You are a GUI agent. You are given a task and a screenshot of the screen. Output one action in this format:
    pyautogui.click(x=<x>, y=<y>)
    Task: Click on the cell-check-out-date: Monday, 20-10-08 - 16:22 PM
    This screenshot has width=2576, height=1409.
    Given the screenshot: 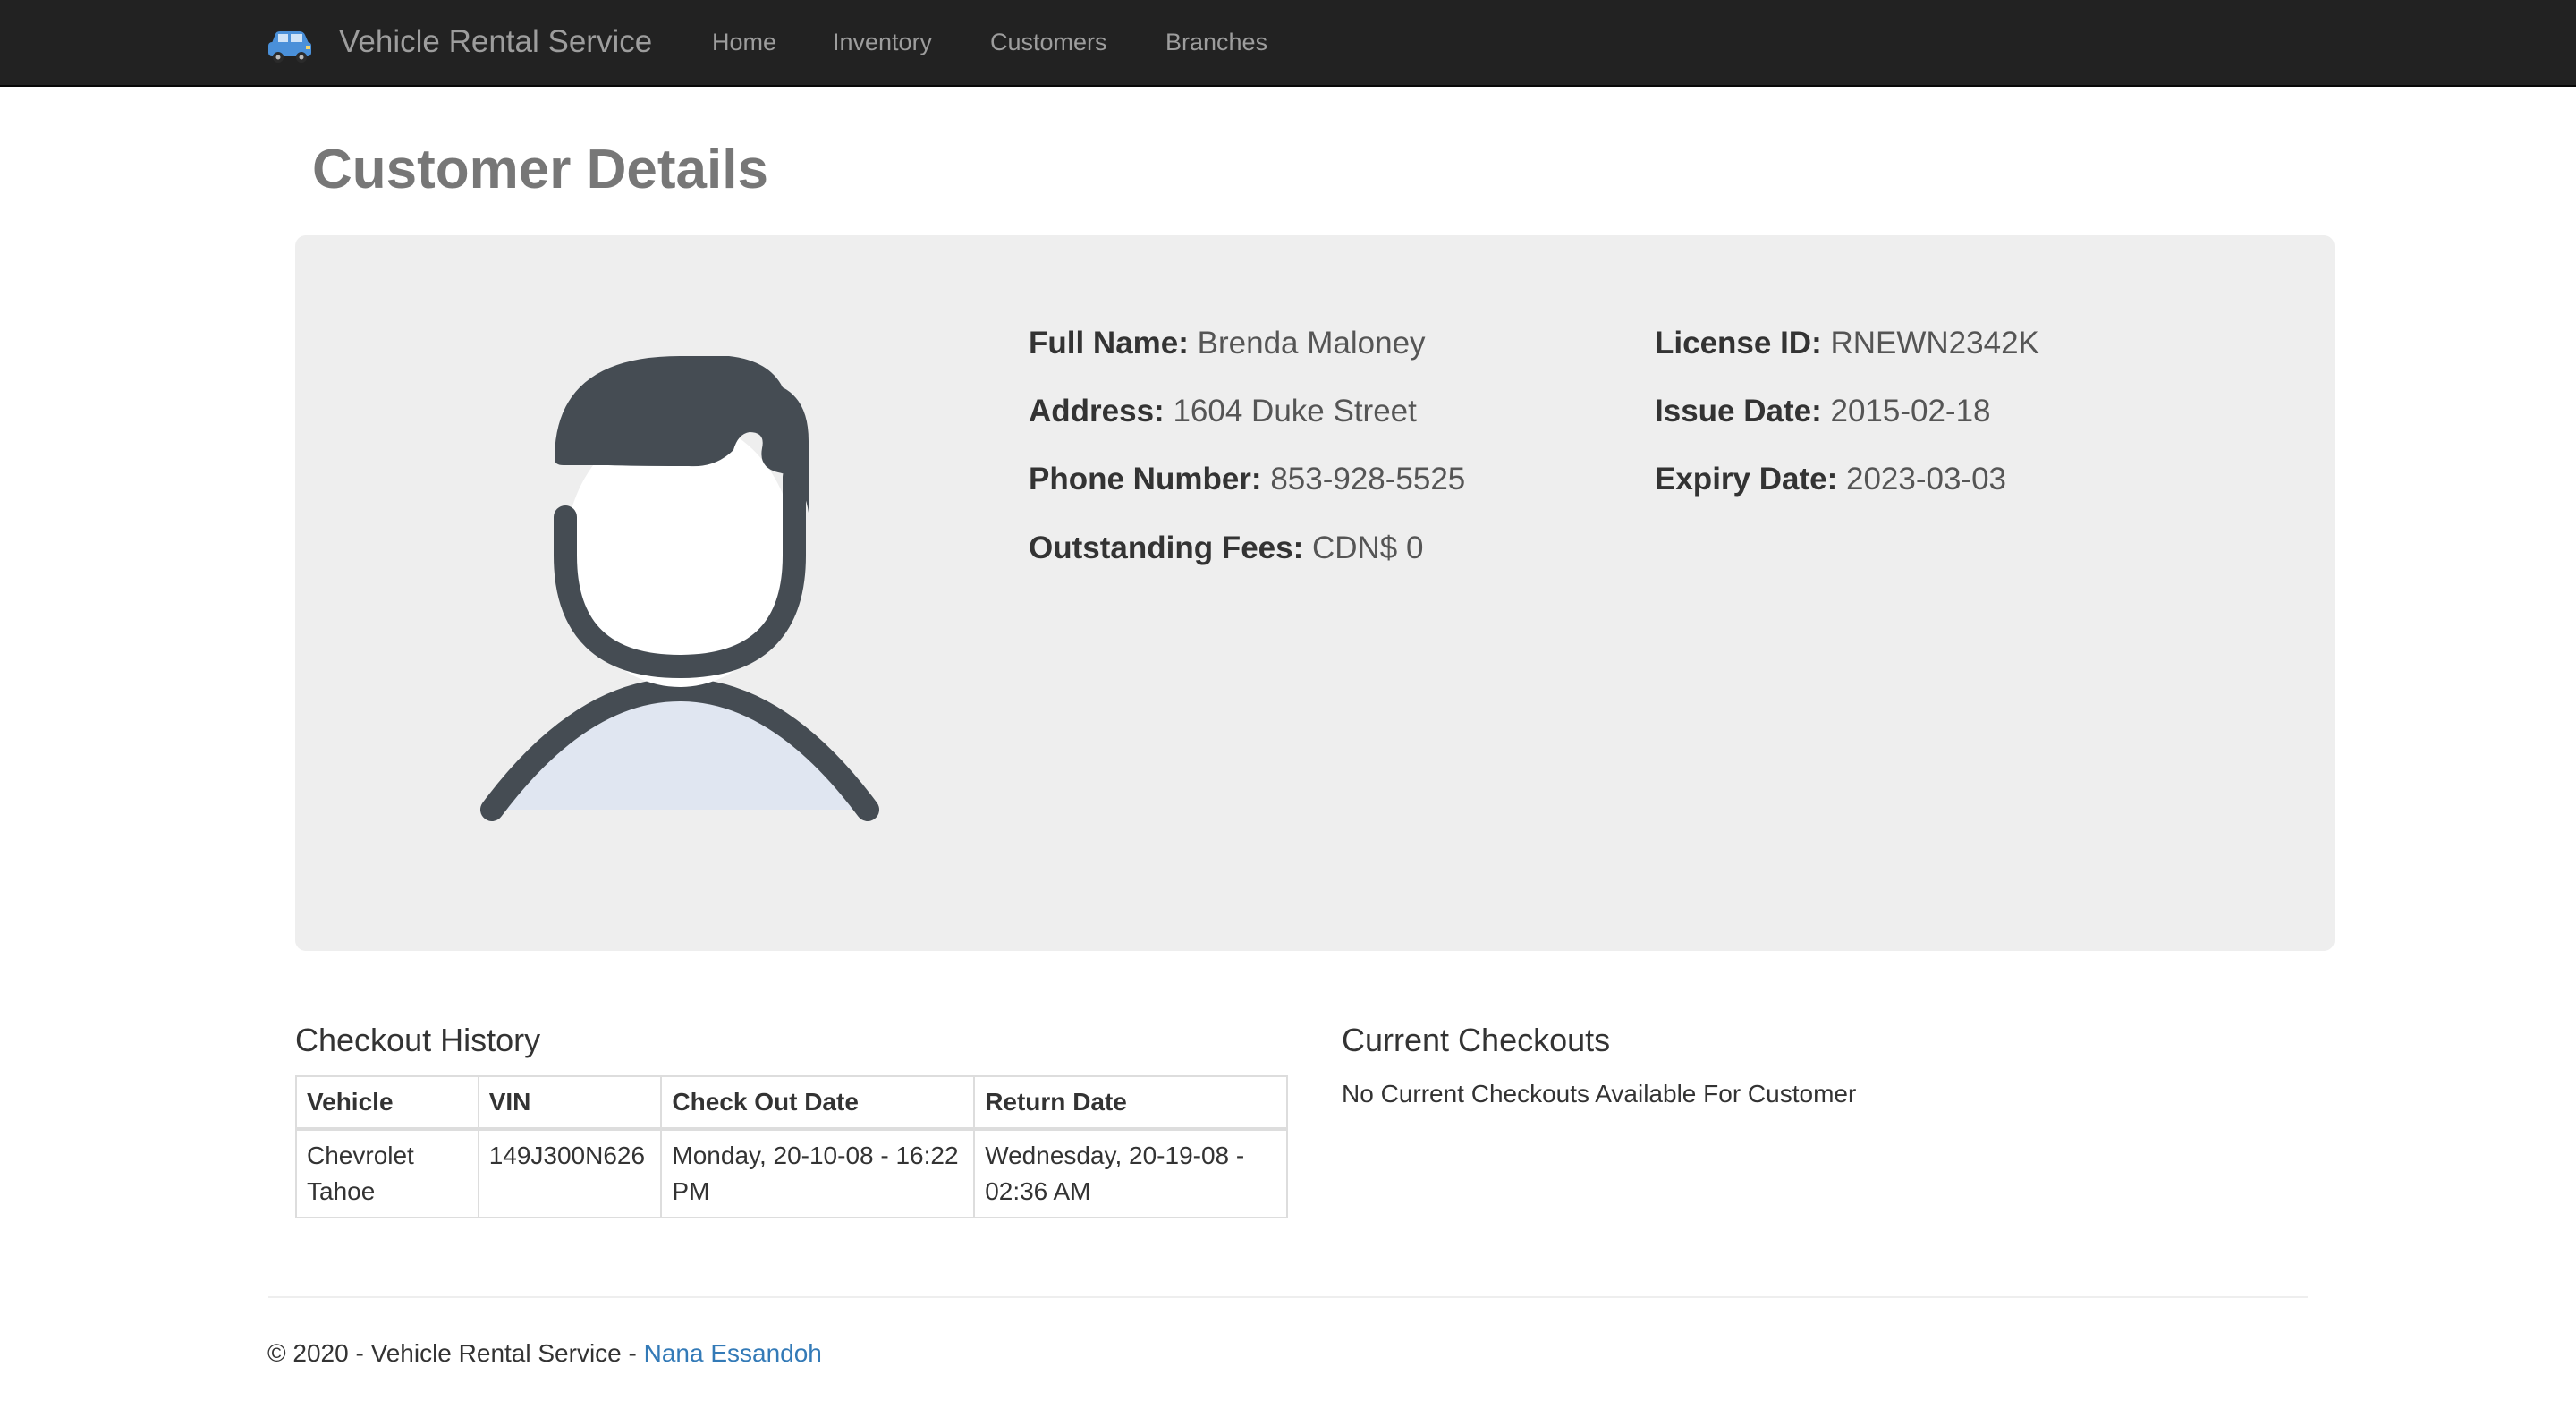 What is the action you would take?
    pyautogui.click(x=818, y=1173)
    